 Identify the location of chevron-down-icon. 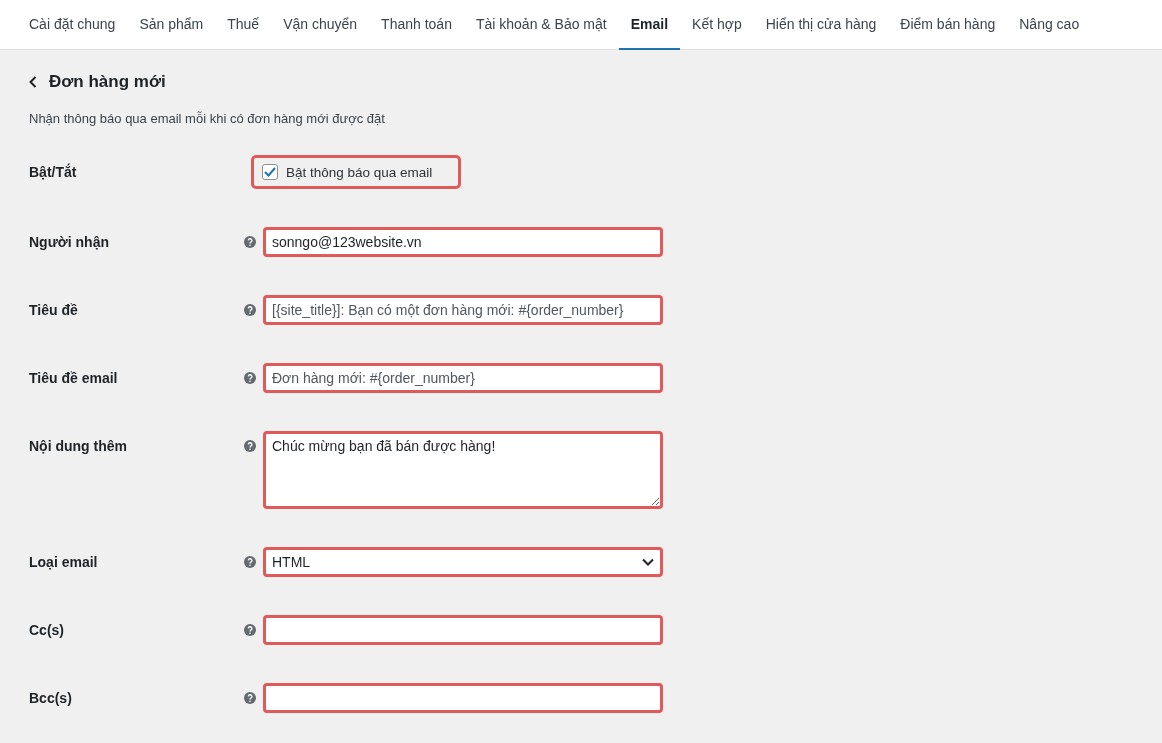
(648, 562).